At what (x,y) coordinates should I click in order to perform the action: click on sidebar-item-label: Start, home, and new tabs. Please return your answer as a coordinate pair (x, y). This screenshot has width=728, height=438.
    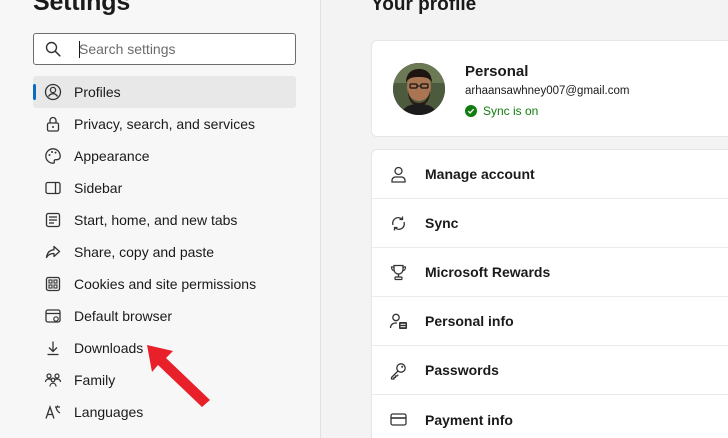
    Looking at the image, I should click on (156, 220).